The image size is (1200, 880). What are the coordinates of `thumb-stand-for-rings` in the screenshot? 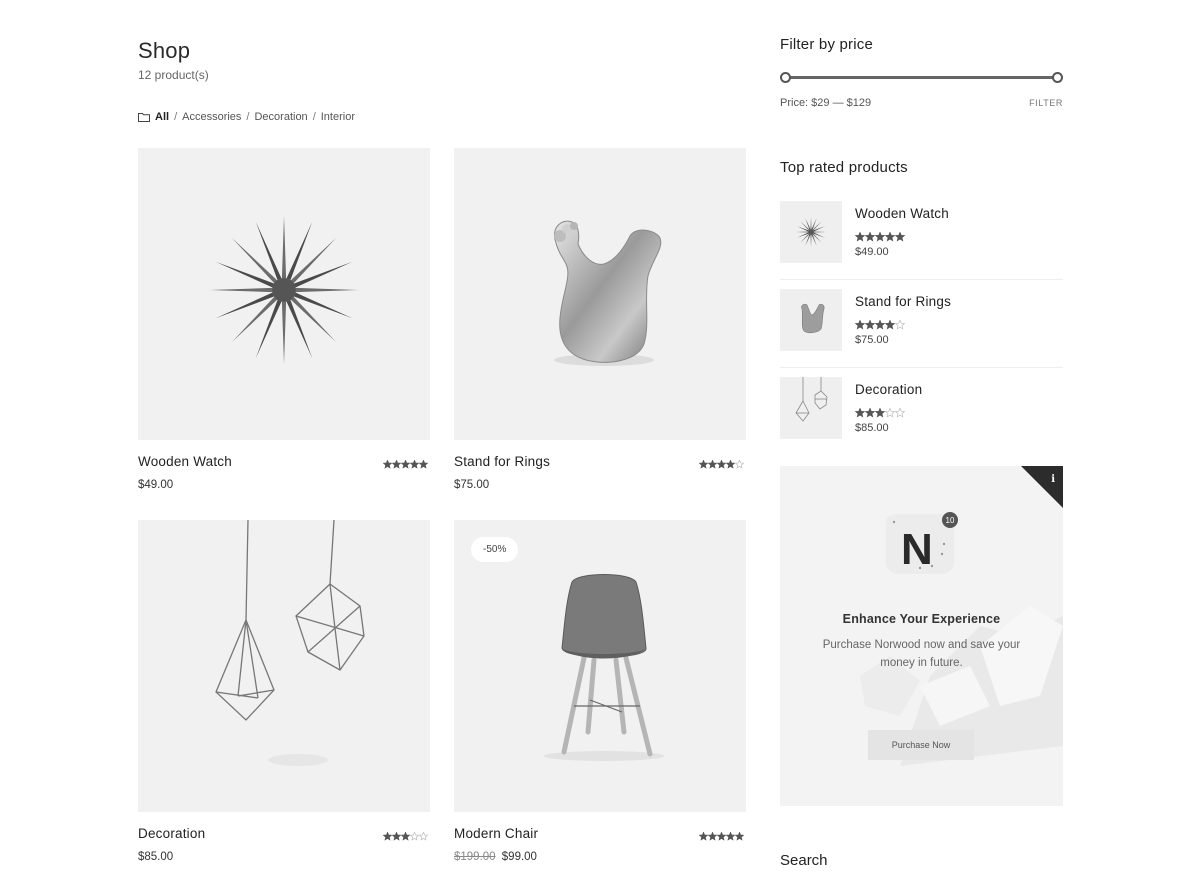 It's located at (811, 320).